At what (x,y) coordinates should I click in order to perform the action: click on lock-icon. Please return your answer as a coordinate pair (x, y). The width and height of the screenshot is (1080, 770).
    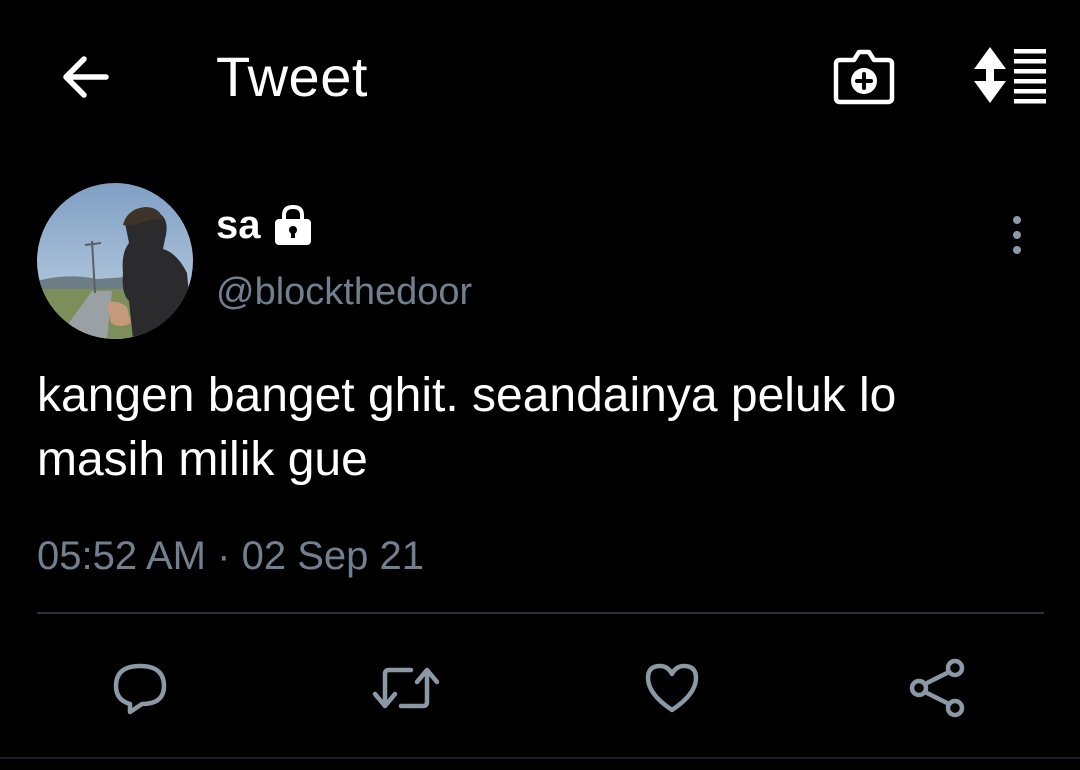
    Looking at the image, I should click on (293, 225).